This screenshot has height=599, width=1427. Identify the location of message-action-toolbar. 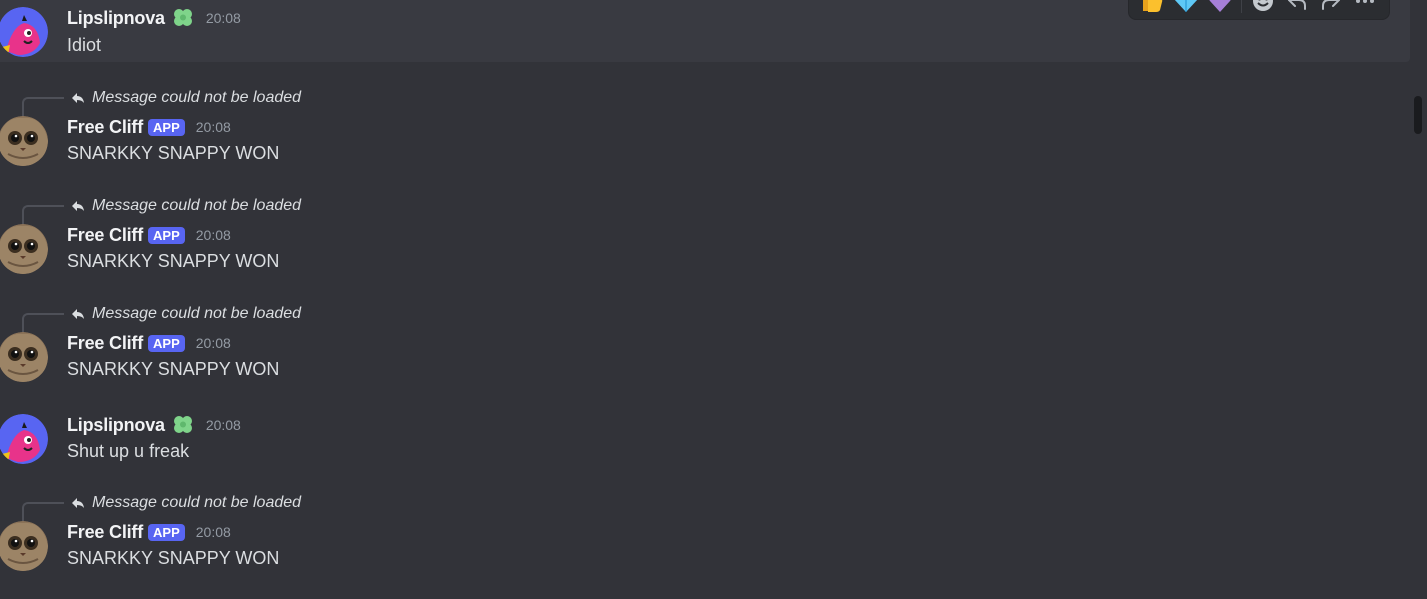
(1259, 10).